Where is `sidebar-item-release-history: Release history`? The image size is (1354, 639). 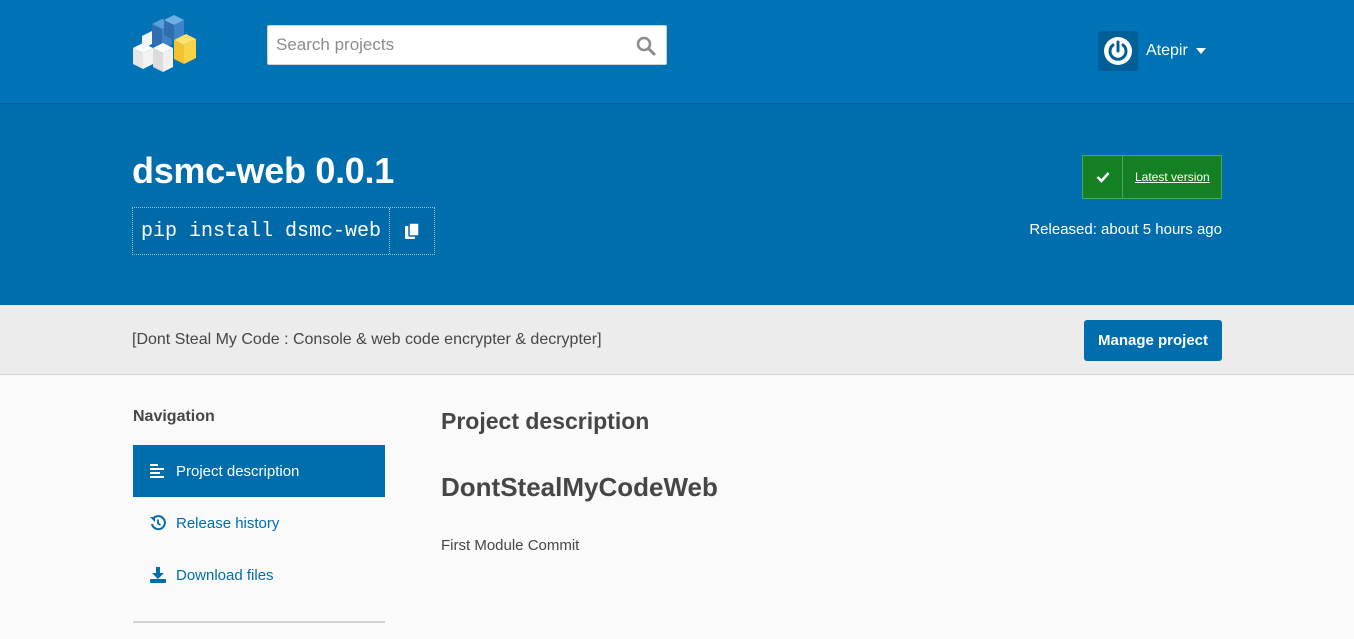 sidebar-item-release-history: Release history is located at coordinates (259, 523).